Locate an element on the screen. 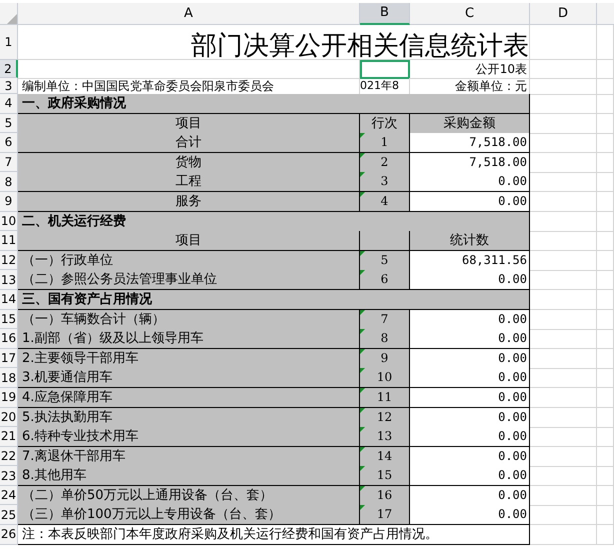 Image resolution: width=614 pixels, height=560 pixels. line-number: 7 is located at coordinates (384, 319).